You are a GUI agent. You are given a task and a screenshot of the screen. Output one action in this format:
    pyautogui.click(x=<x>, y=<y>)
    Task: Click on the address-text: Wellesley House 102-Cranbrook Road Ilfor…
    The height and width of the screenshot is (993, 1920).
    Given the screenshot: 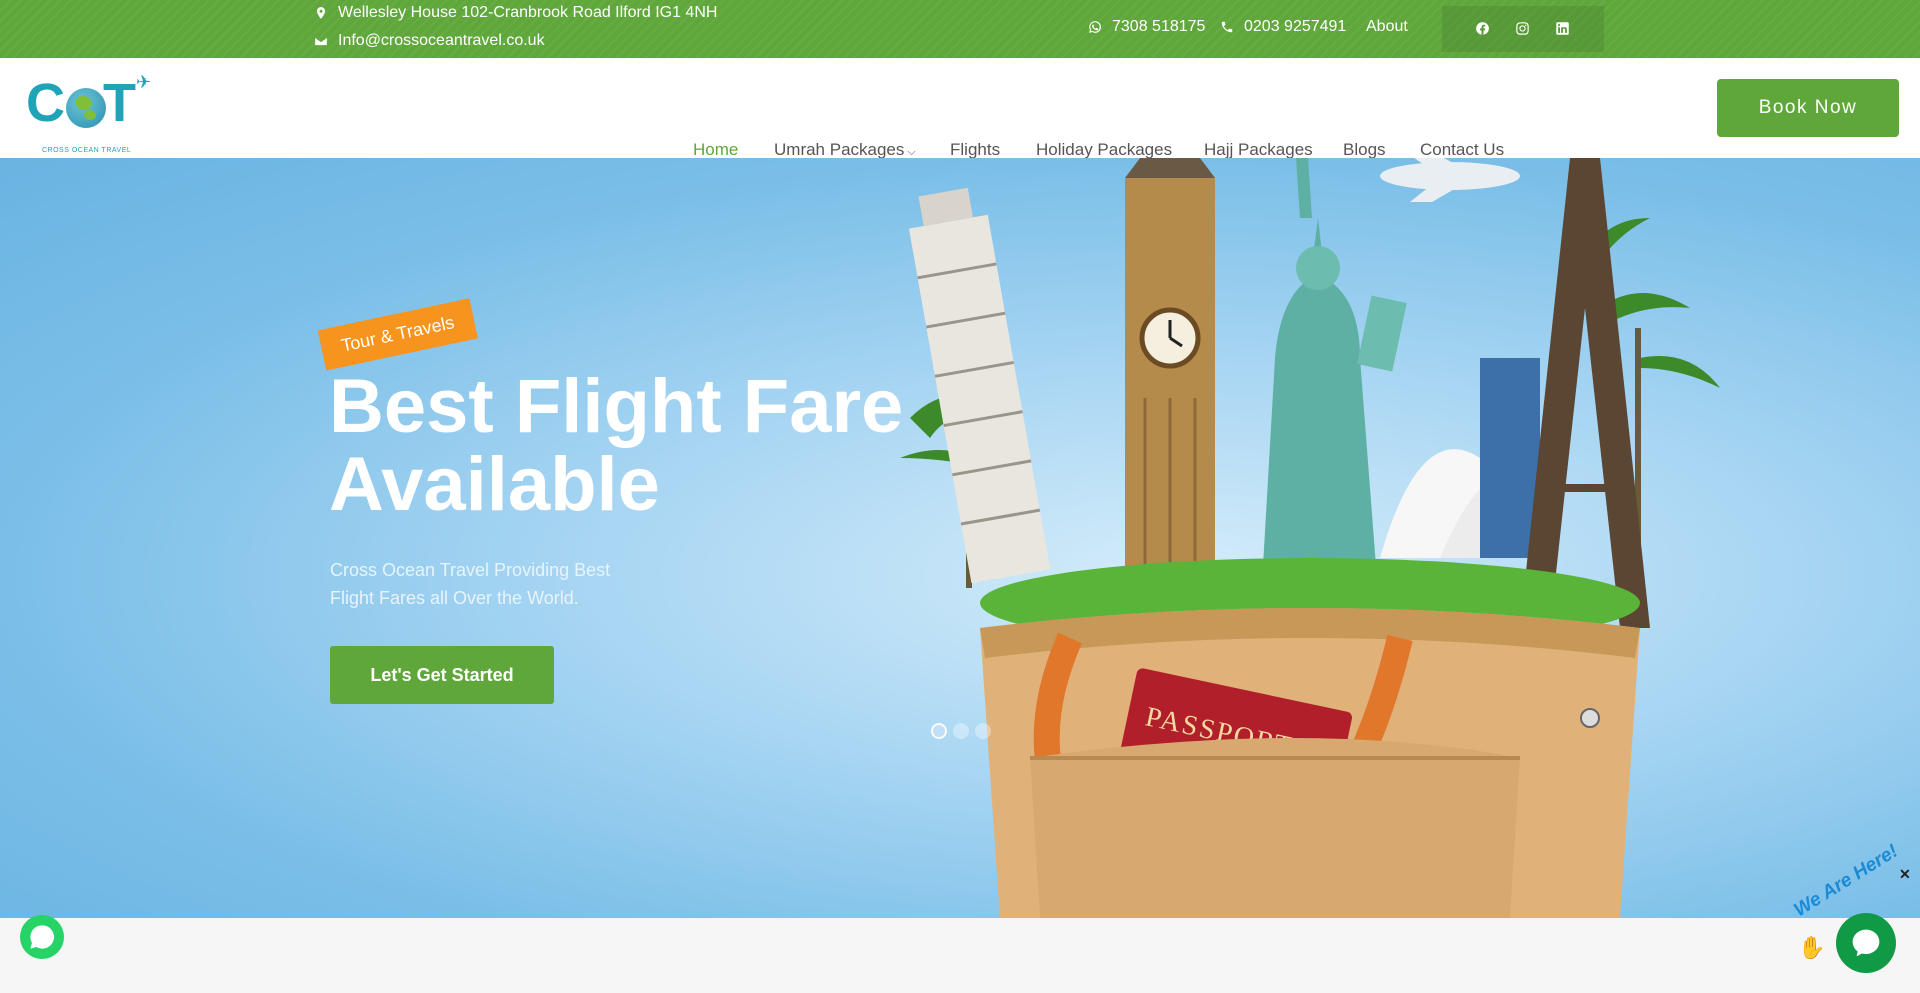 What is the action you would take?
    pyautogui.click(x=528, y=12)
    